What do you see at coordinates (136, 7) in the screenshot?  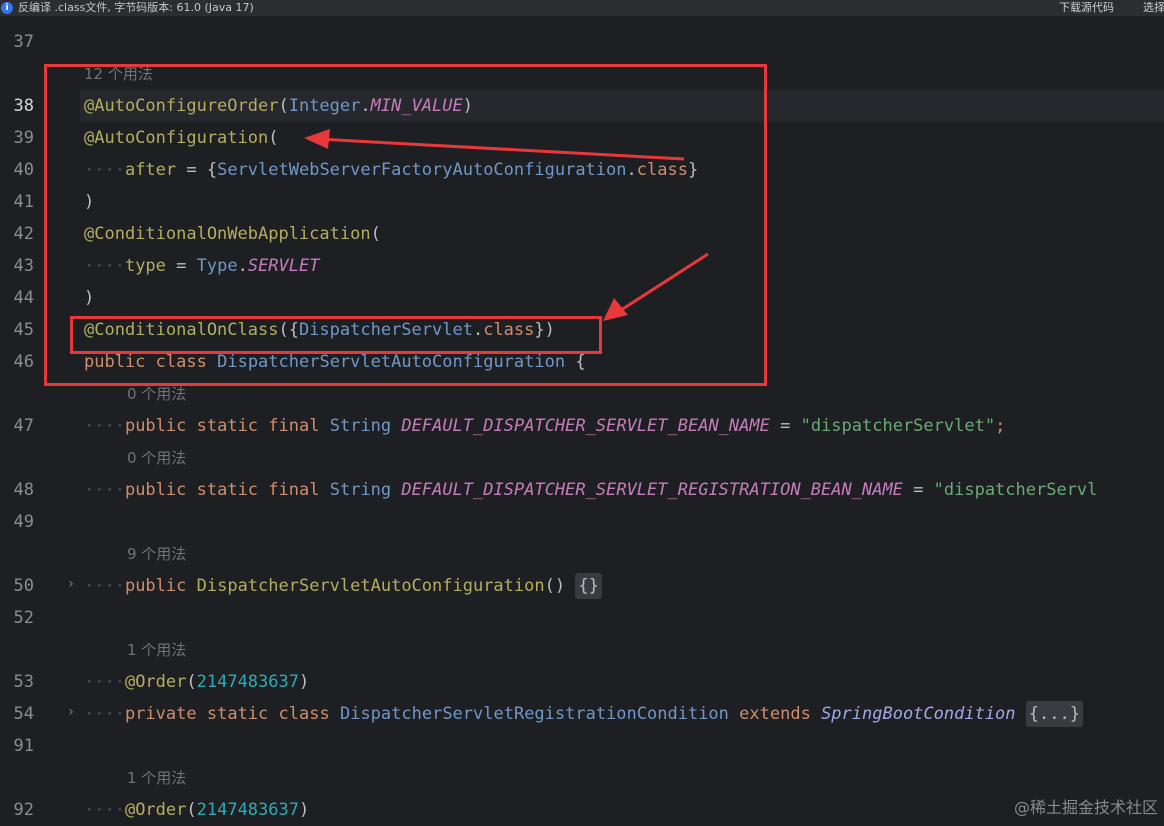 I see `banner-message: 反编译 .class文件, 字节码版本: 61.0 (Java 17)` at bounding box center [136, 7].